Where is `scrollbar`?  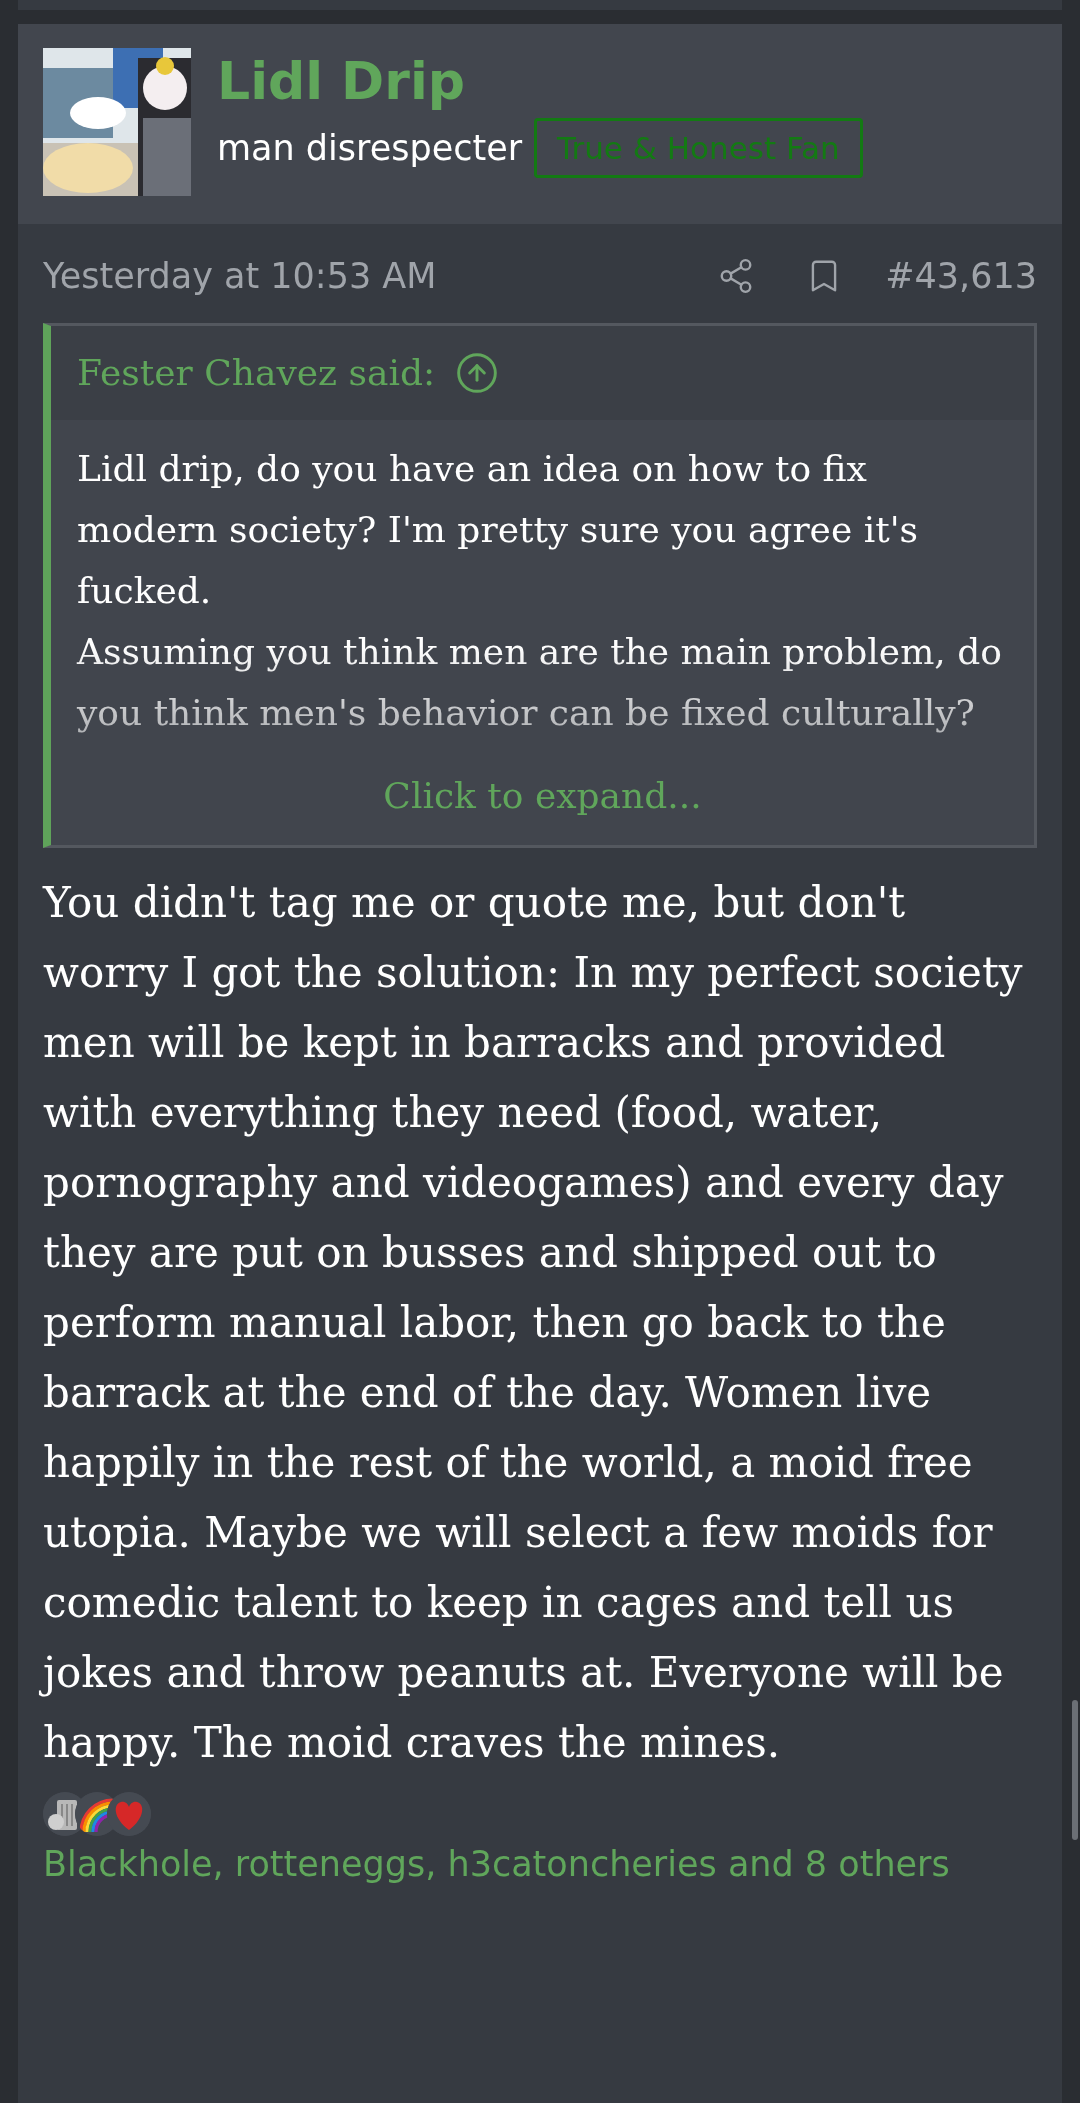 scrollbar is located at coordinates (1075, 1770).